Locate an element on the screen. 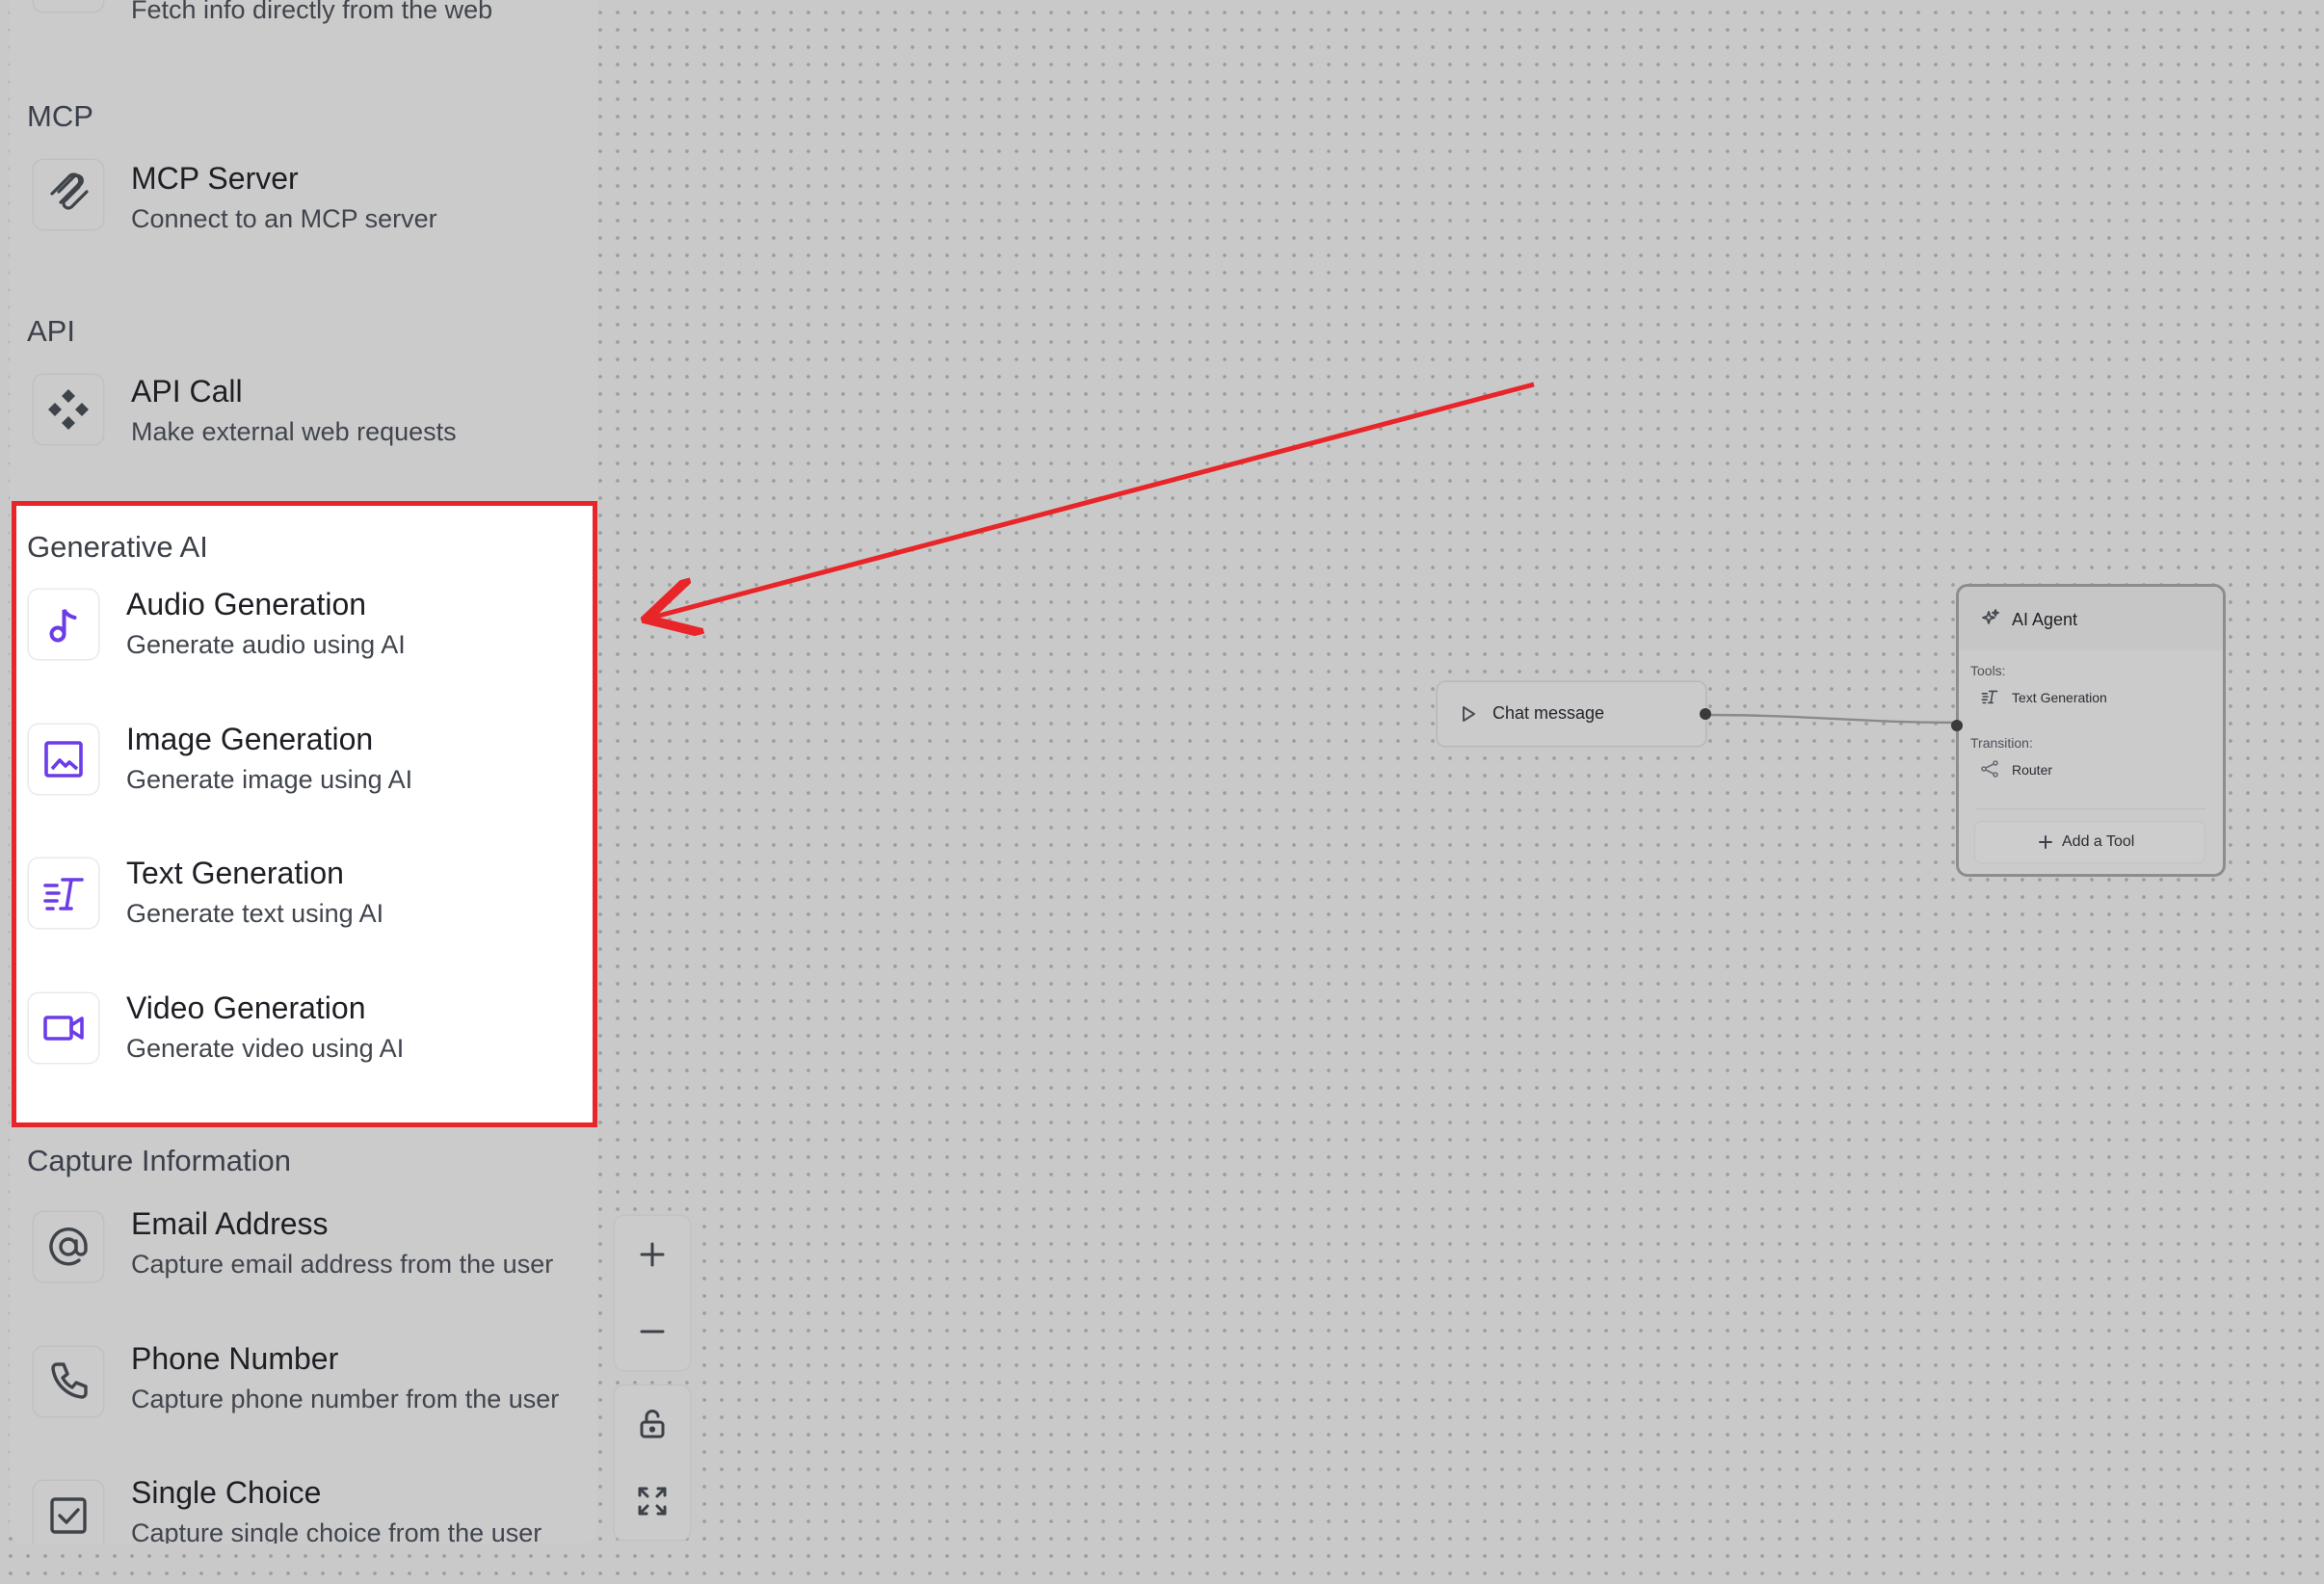 Image resolution: width=2324 pixels, height=1584 pixels. sidebar-item-subtitle: Make external web requests is located at coordinates (294, 431).